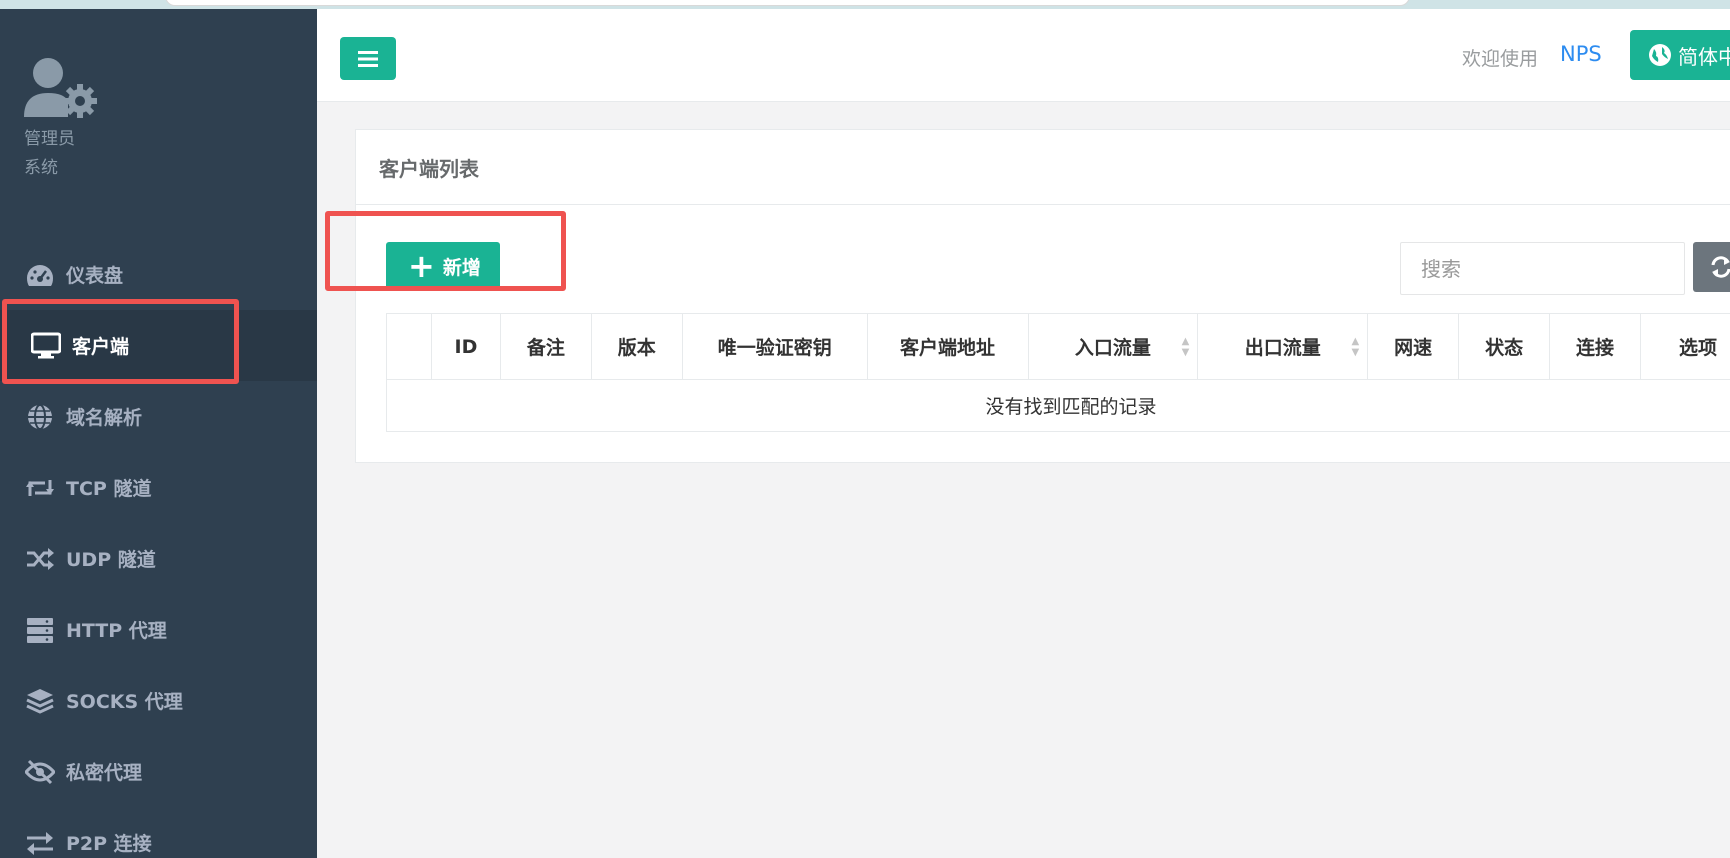  I want to click on column-header-vkey: 唯一验证密钥, so click(774, 346).